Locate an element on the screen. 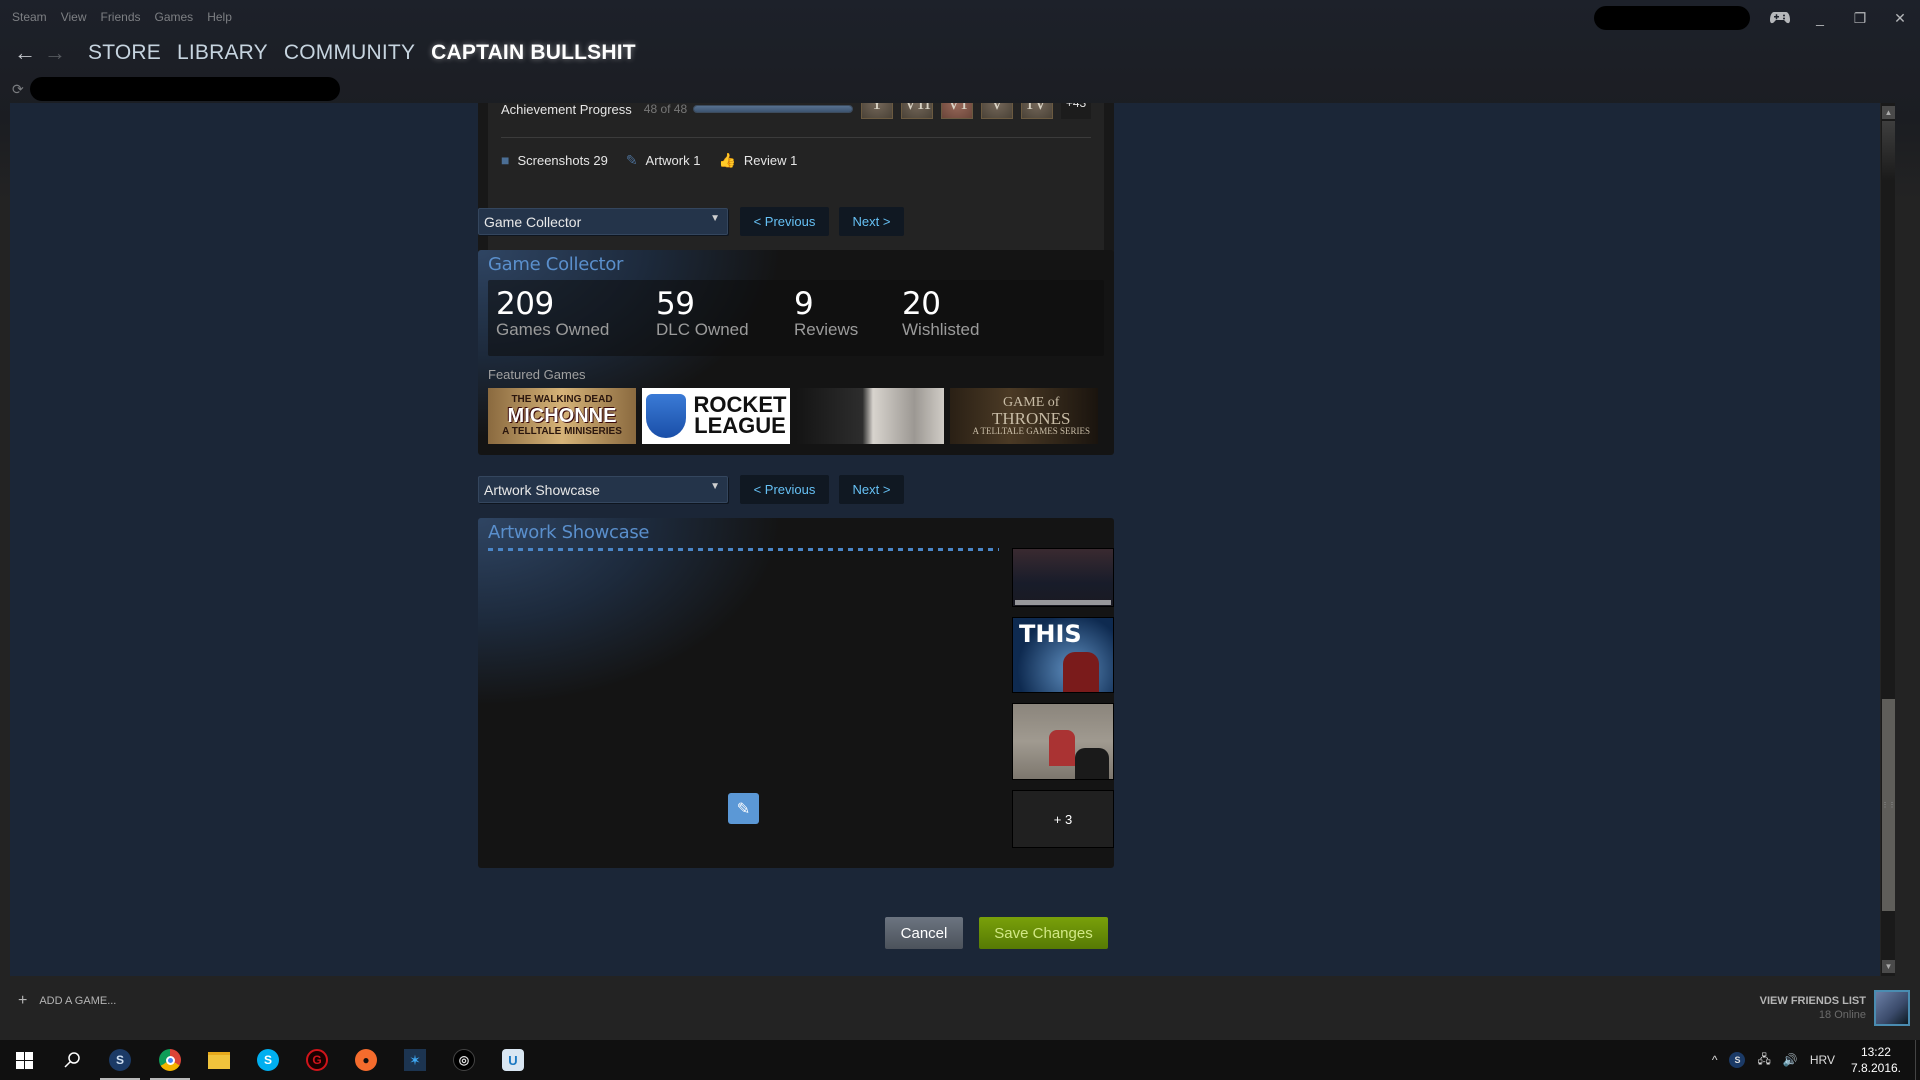 The height and width of the screenshot is (1080, 1920). taskbar-obs: ◎ is located at coordinates (464, 1060).